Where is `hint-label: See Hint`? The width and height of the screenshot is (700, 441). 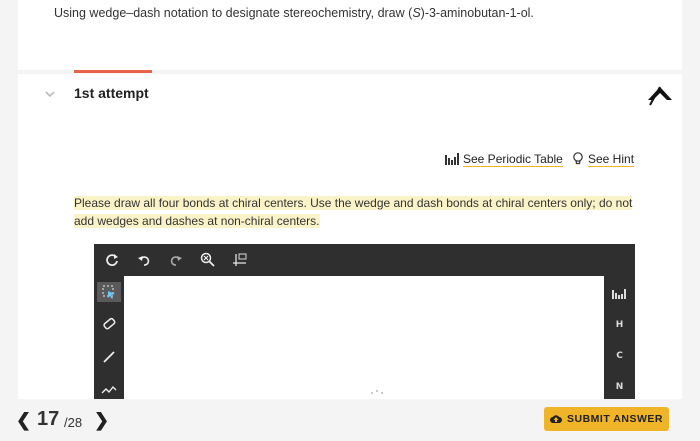
hint-label: See Hint is located at coordinates (611, 159).